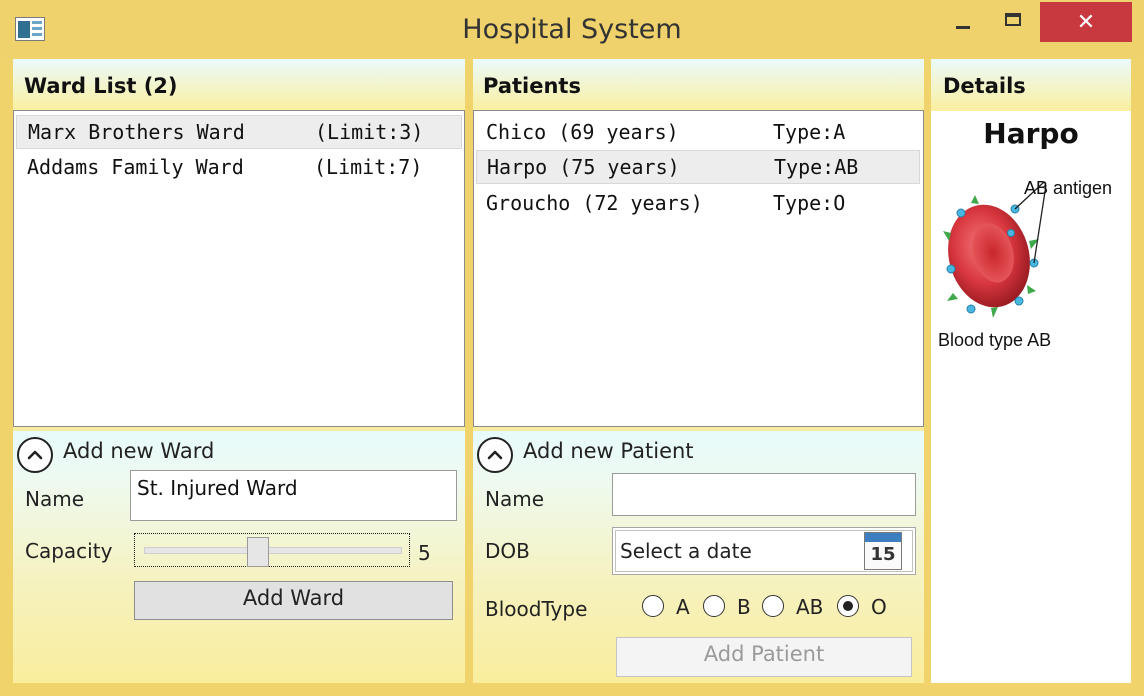 The image size is (1144, 696). I want to click on blood-cell-image: AB antigen Blood type AB, so click(1025, 264).